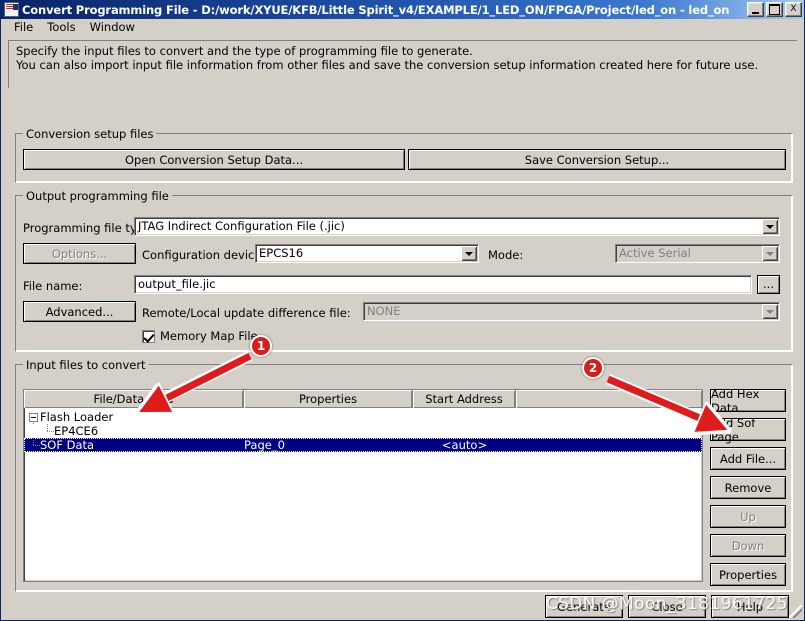 This screenshot has width=805, height=621. I want to click on conversion-setup-files-legend: Conversion setup files, so click(90, 134).